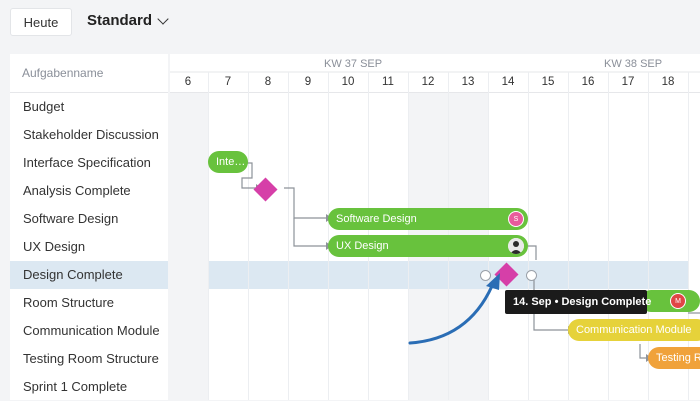 The height and width of the screenshot is (401, 700). I want to click on week-label: KW 38 SEP, so click(633, 64).